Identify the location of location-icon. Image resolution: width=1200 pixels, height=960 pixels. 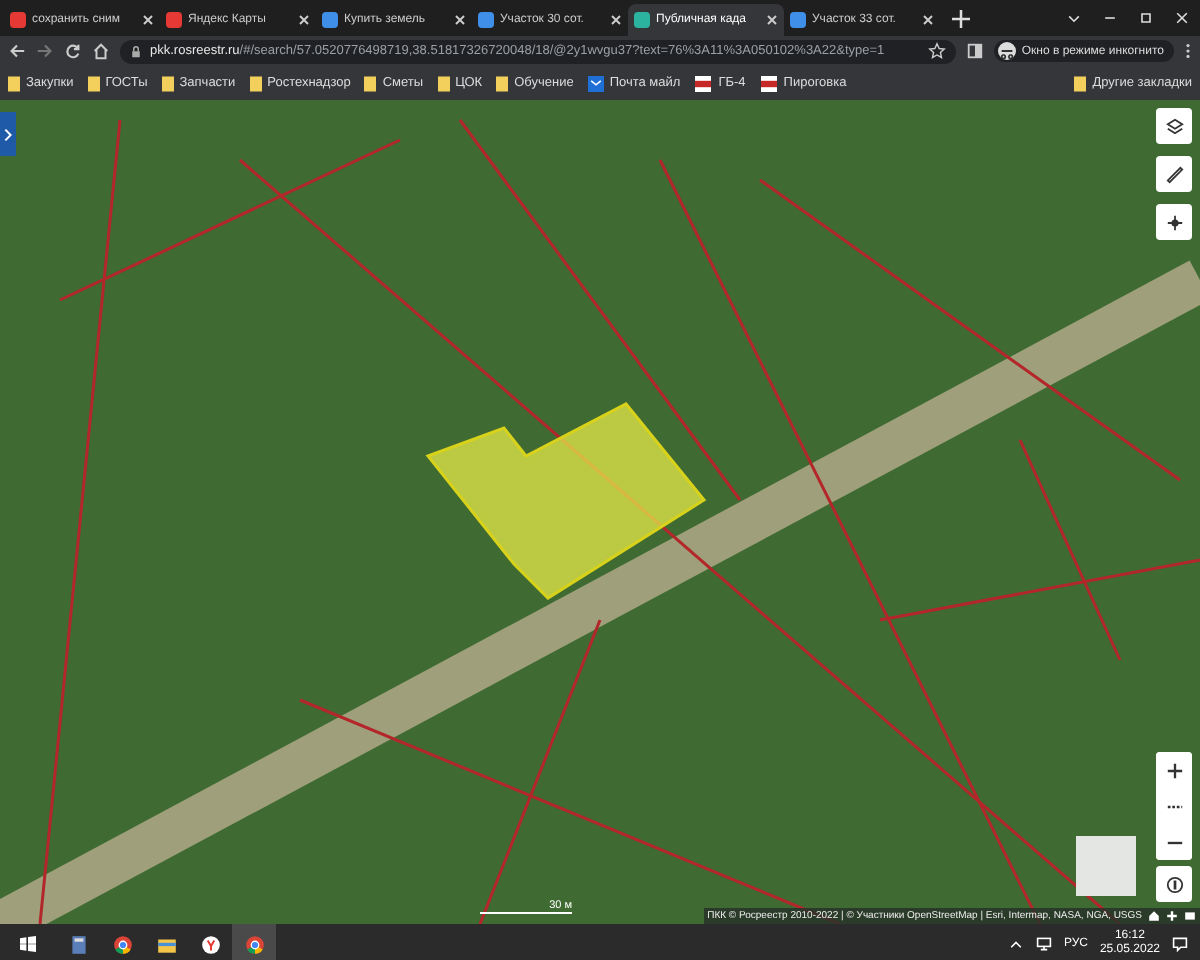
(1174, 884).